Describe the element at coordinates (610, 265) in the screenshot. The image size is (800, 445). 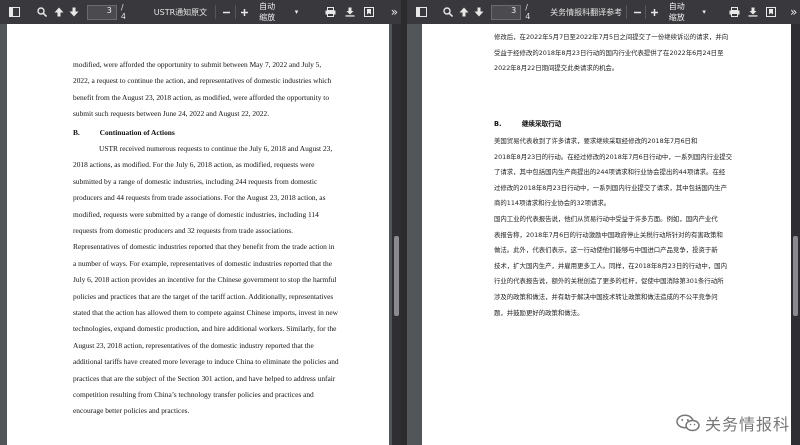
I see `text-line: 技术，扩大国内生产，并雇用更多工人。同样，在2018年8月23日的行动中，国内` at that location.